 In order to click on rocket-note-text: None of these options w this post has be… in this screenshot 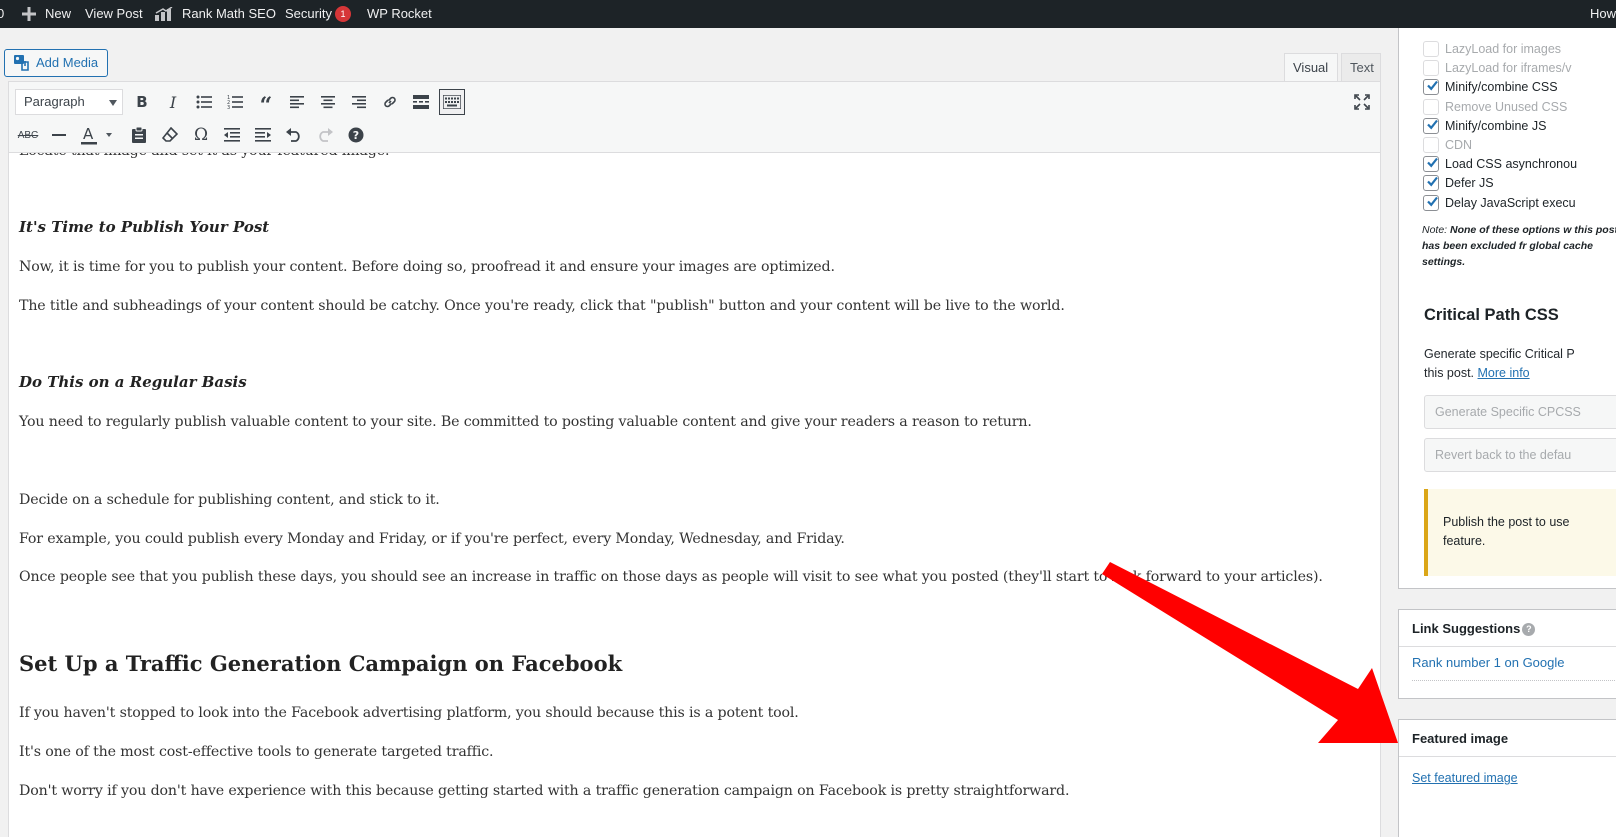, I will do `click(1519, 246)`.